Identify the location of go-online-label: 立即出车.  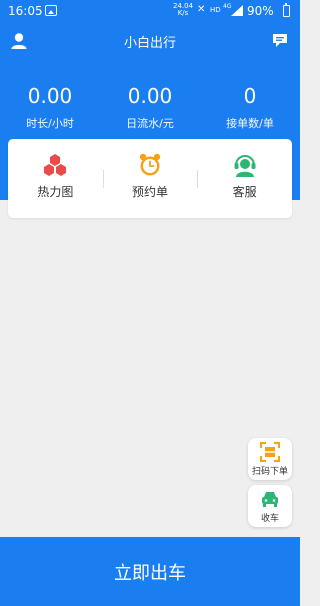
(150, 573).